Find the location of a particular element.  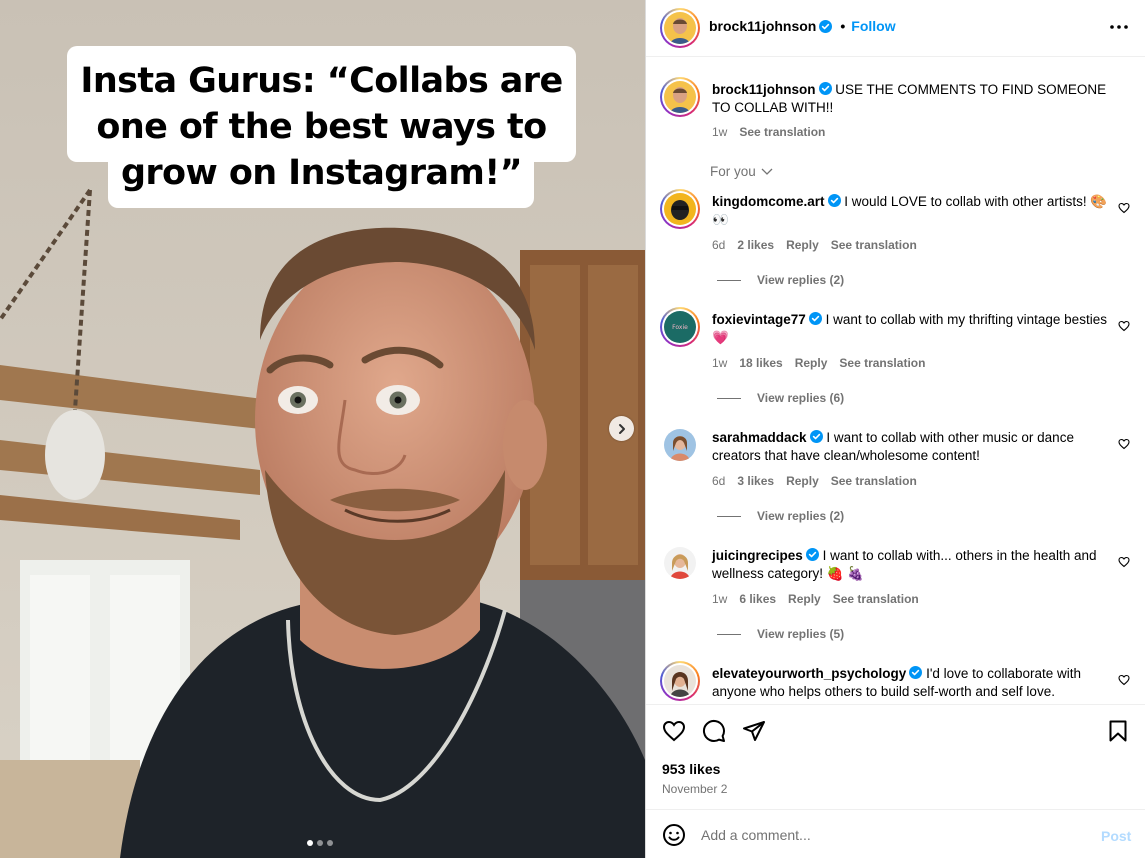

svg-text: Foxie is located at coordinates (680, 327).